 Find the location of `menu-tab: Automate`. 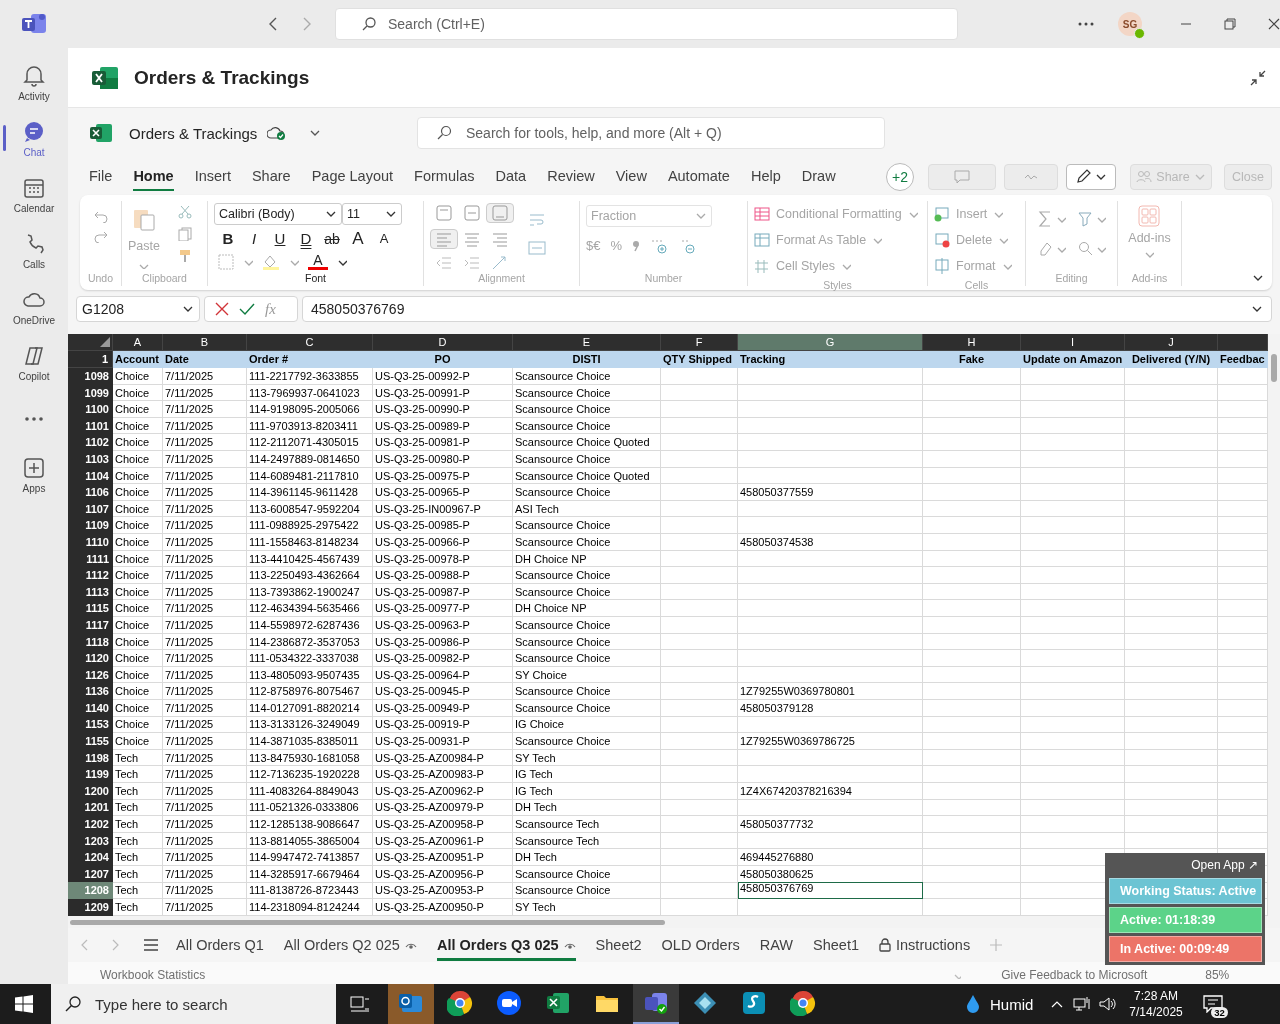

menu-tab: Automate is located at coordinates (698, 176).